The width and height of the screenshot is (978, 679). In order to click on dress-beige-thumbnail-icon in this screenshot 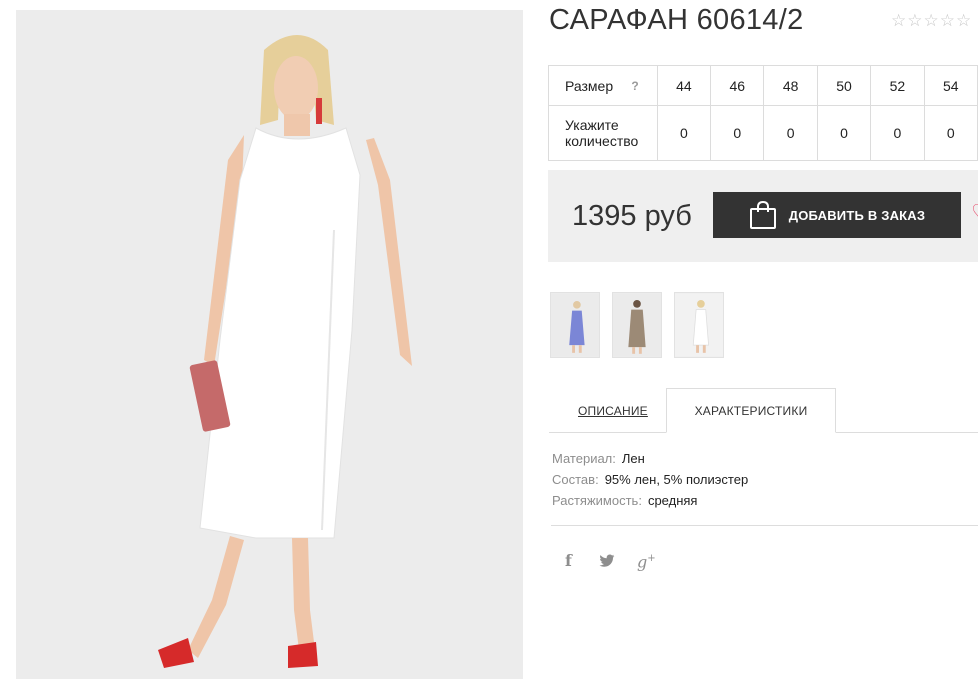, I will do `click(637, 325)`.